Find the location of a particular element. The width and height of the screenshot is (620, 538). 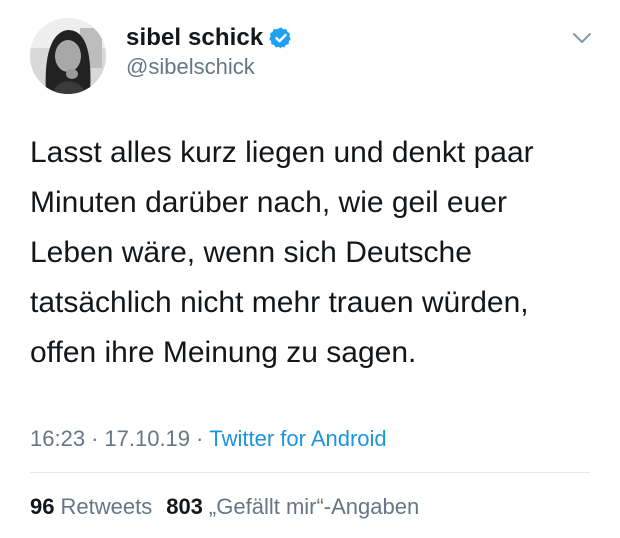

tweet-meta: 16:23 · 17.10.19 · Twitter for Android is located at coordinates (208, 439).